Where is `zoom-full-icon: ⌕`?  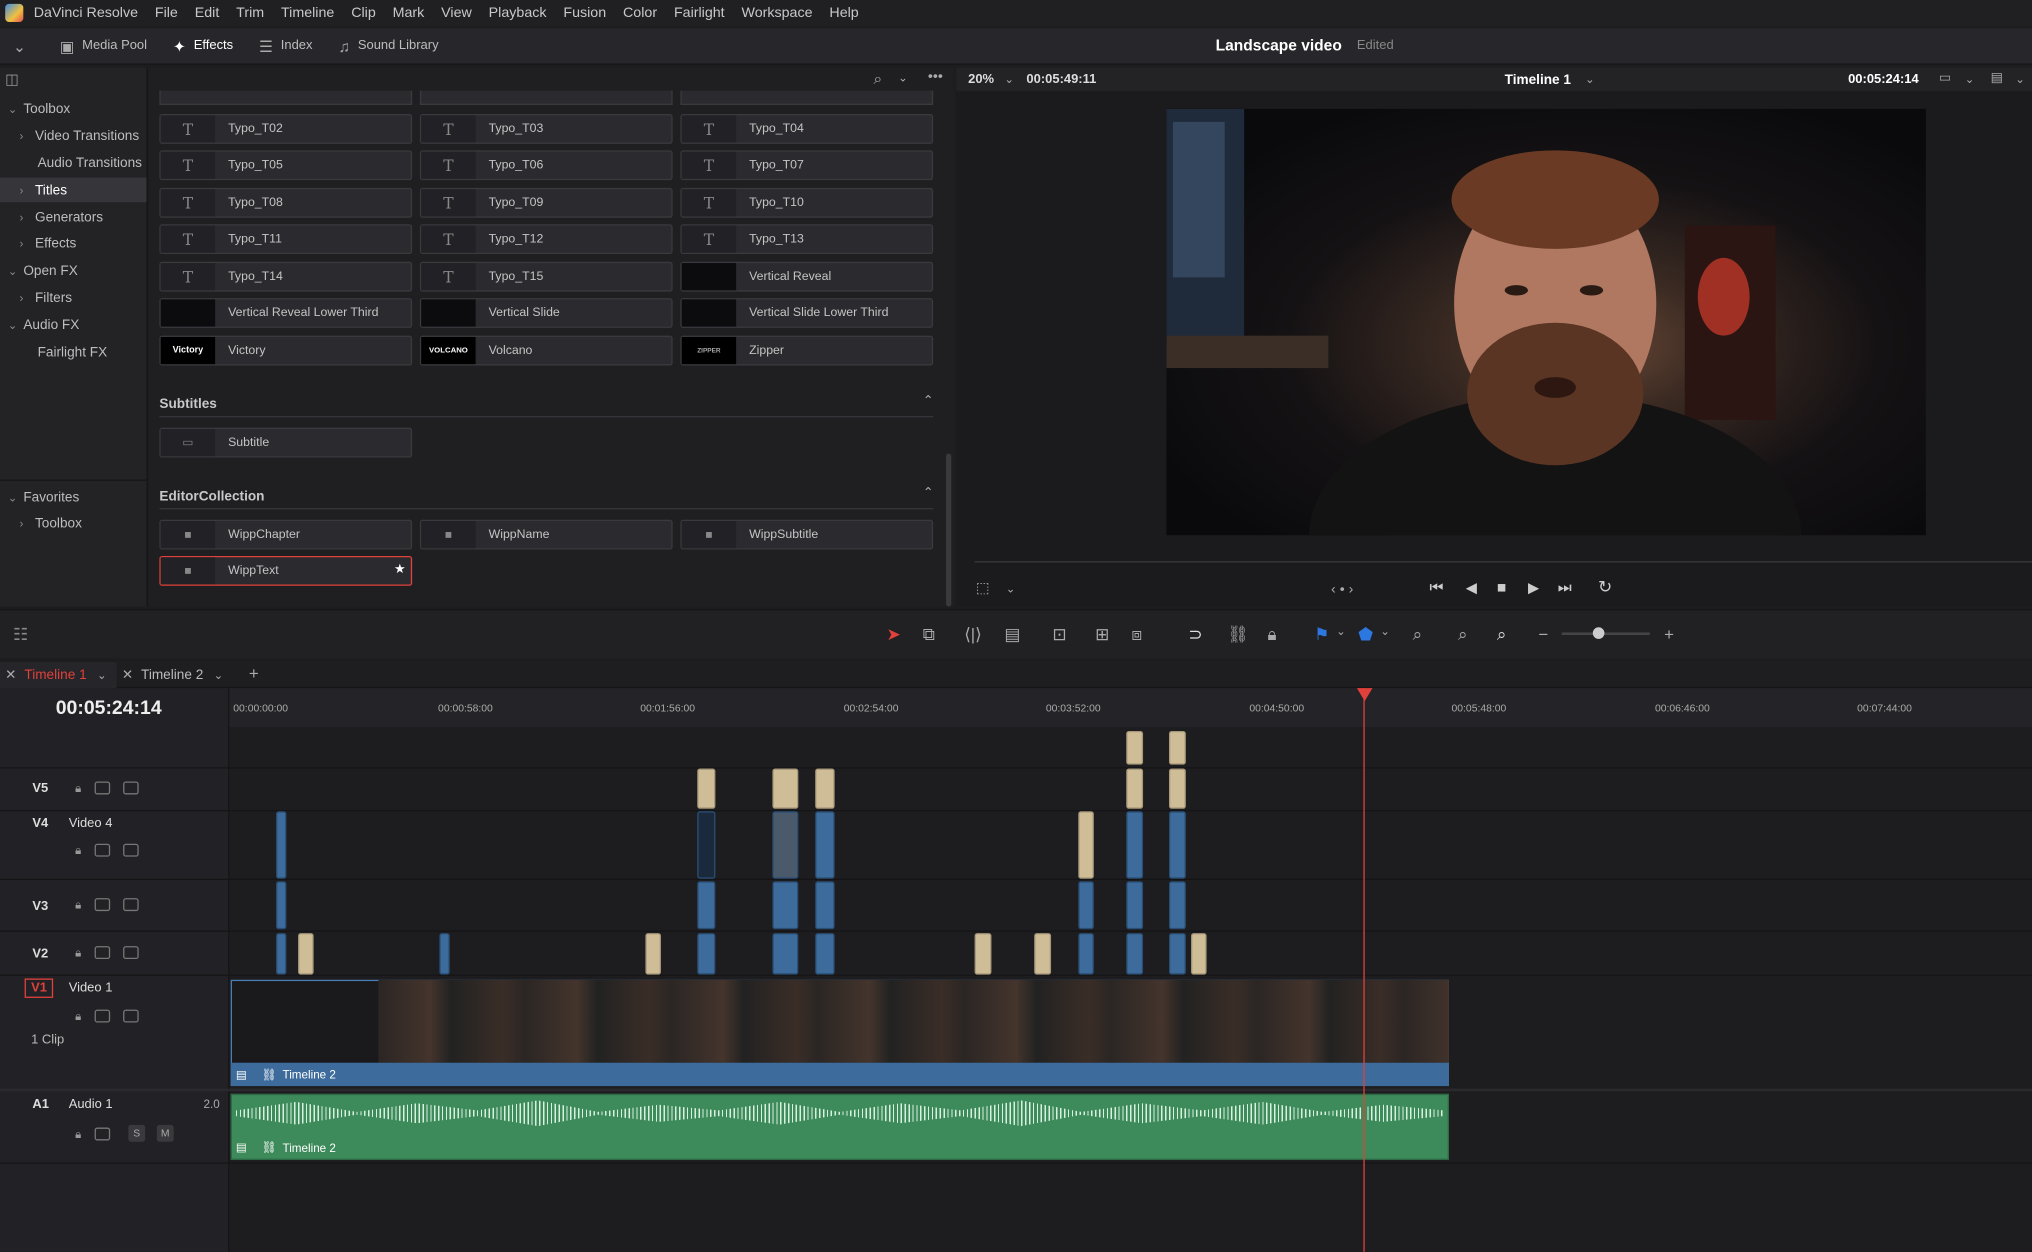
zoom-full-icon: ⌕ is located at coordinates (1417, 635).